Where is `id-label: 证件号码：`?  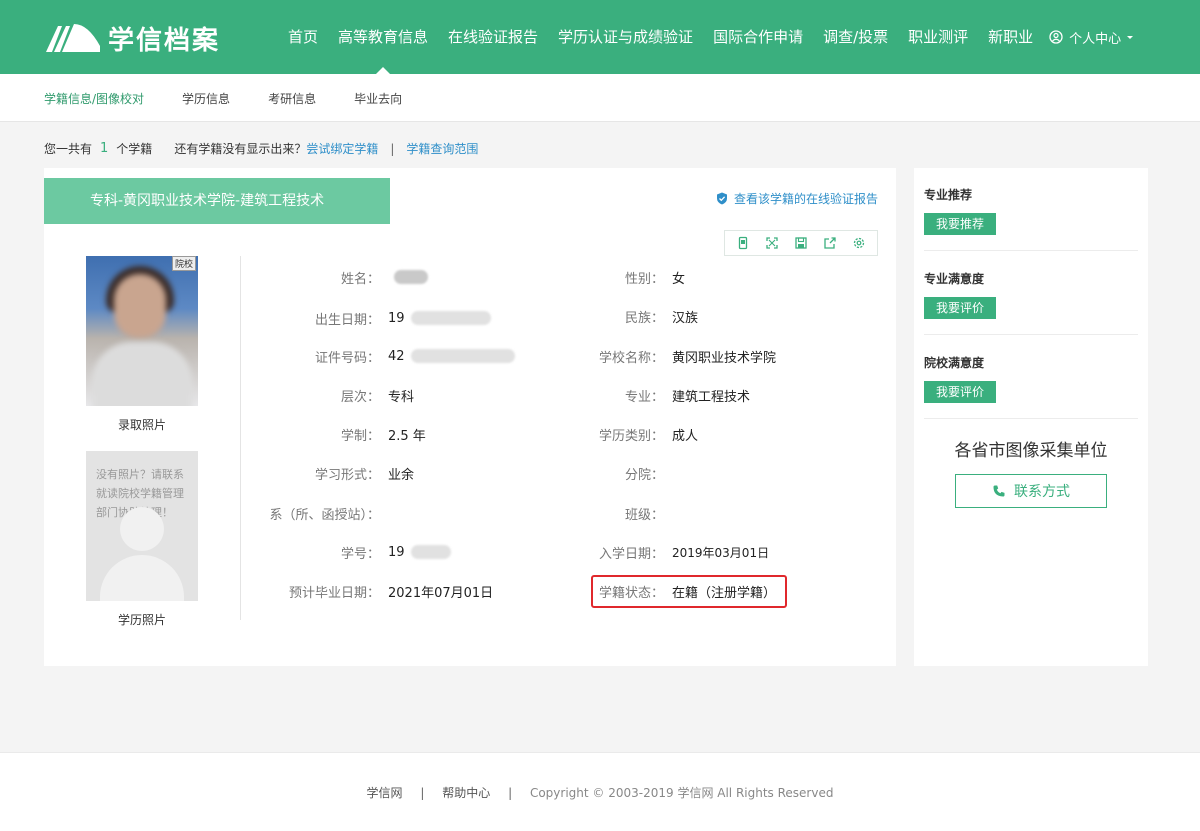
id-label: 证件号码： is located at coordinates (347, 358).